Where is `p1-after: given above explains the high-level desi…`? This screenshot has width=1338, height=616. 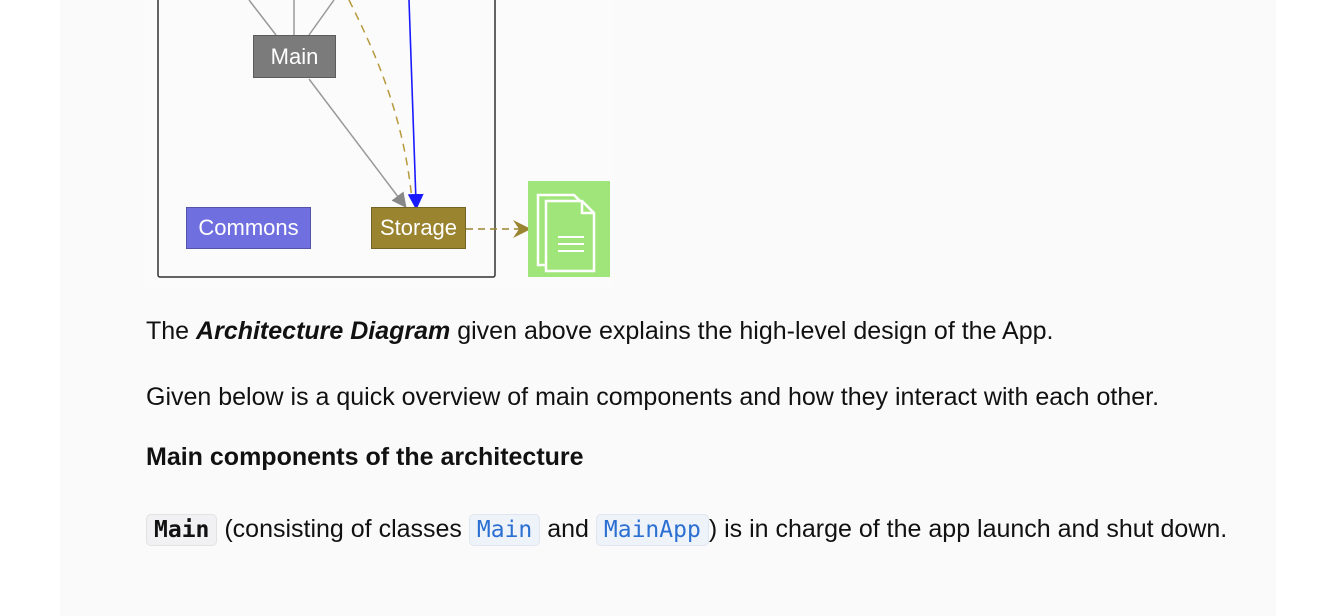 p1-after: given above explains the high-level desi… is located at coordinates (752, 331).